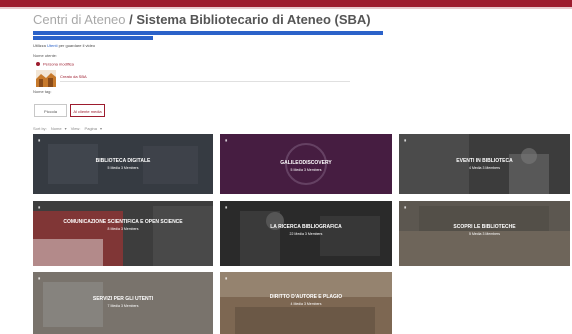 This screenshot has width=572, height=334. I want to click on tile-thumbnail, so click(123, 233).